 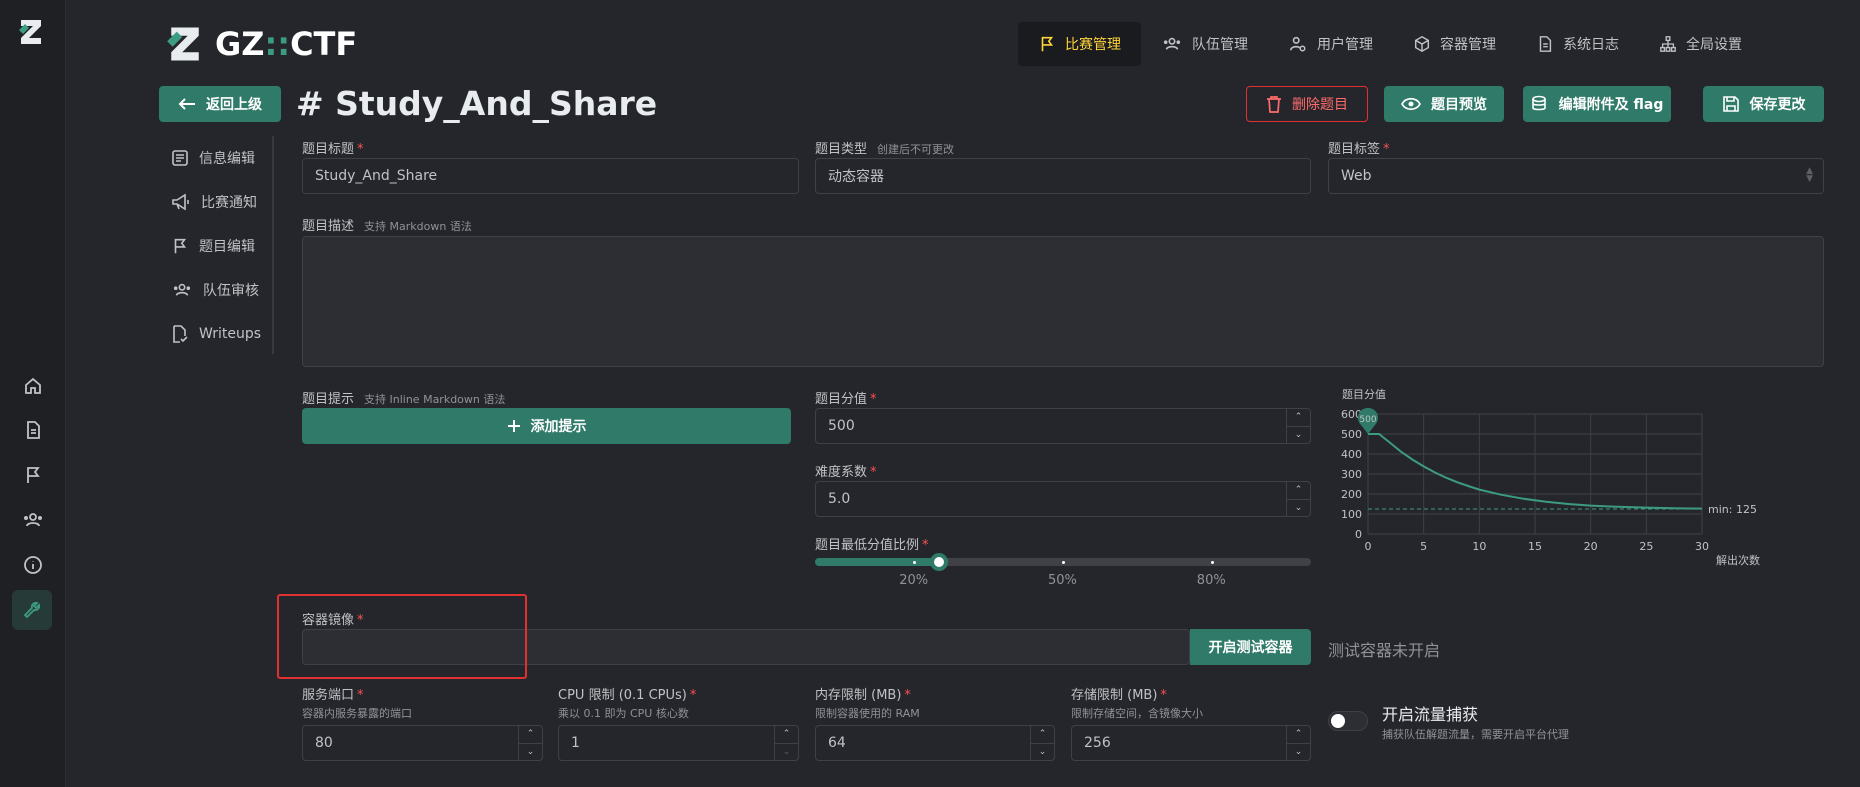 What do you see at coordinates (1591, 546) in the screenshot?
I see `x-tick-label: 20` at bounding box center [1591, 546].